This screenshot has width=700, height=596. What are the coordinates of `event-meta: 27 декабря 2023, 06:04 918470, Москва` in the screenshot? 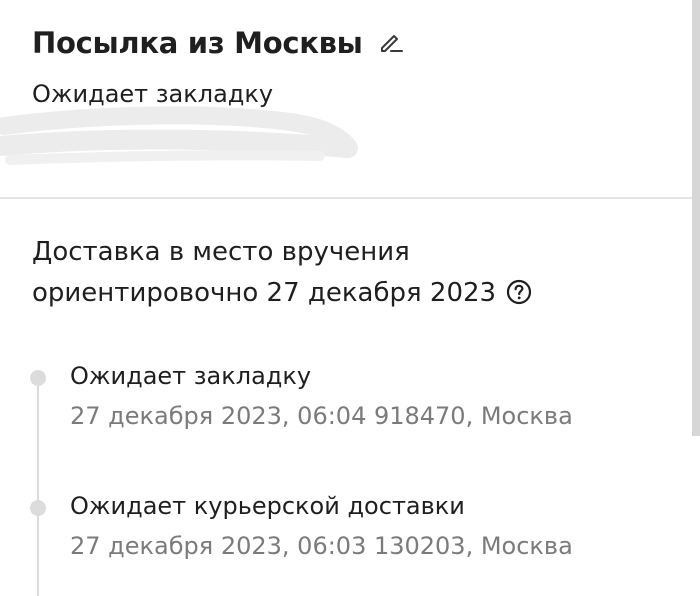 It's located at (321, 416).